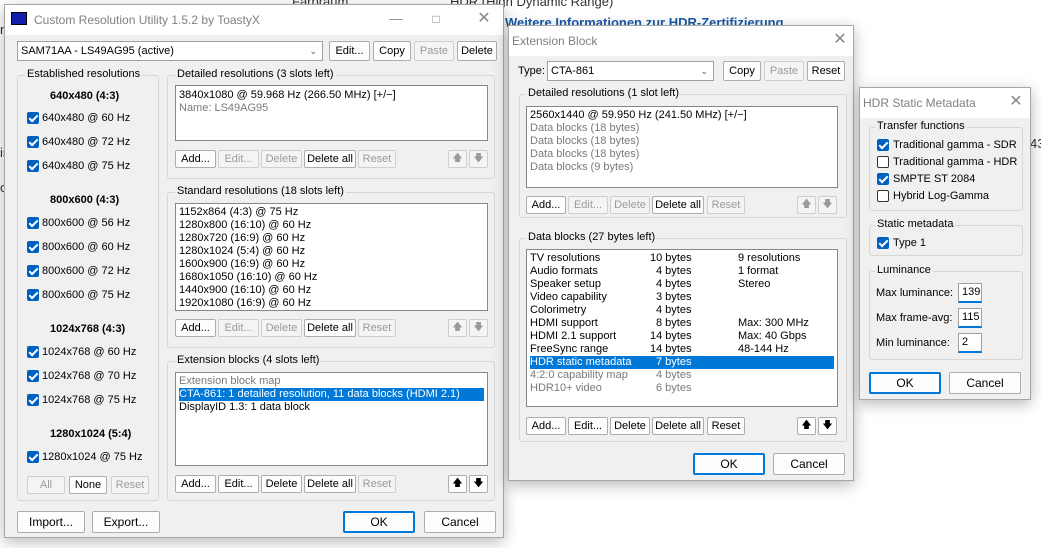 Image resolution: width=1041 pixels, height=548 pixels. What do you see at coordinates (682, 388) in the screenshot?
I see `table-row: HDR10+ video 6 bytes` at bounding box center [682, 388].